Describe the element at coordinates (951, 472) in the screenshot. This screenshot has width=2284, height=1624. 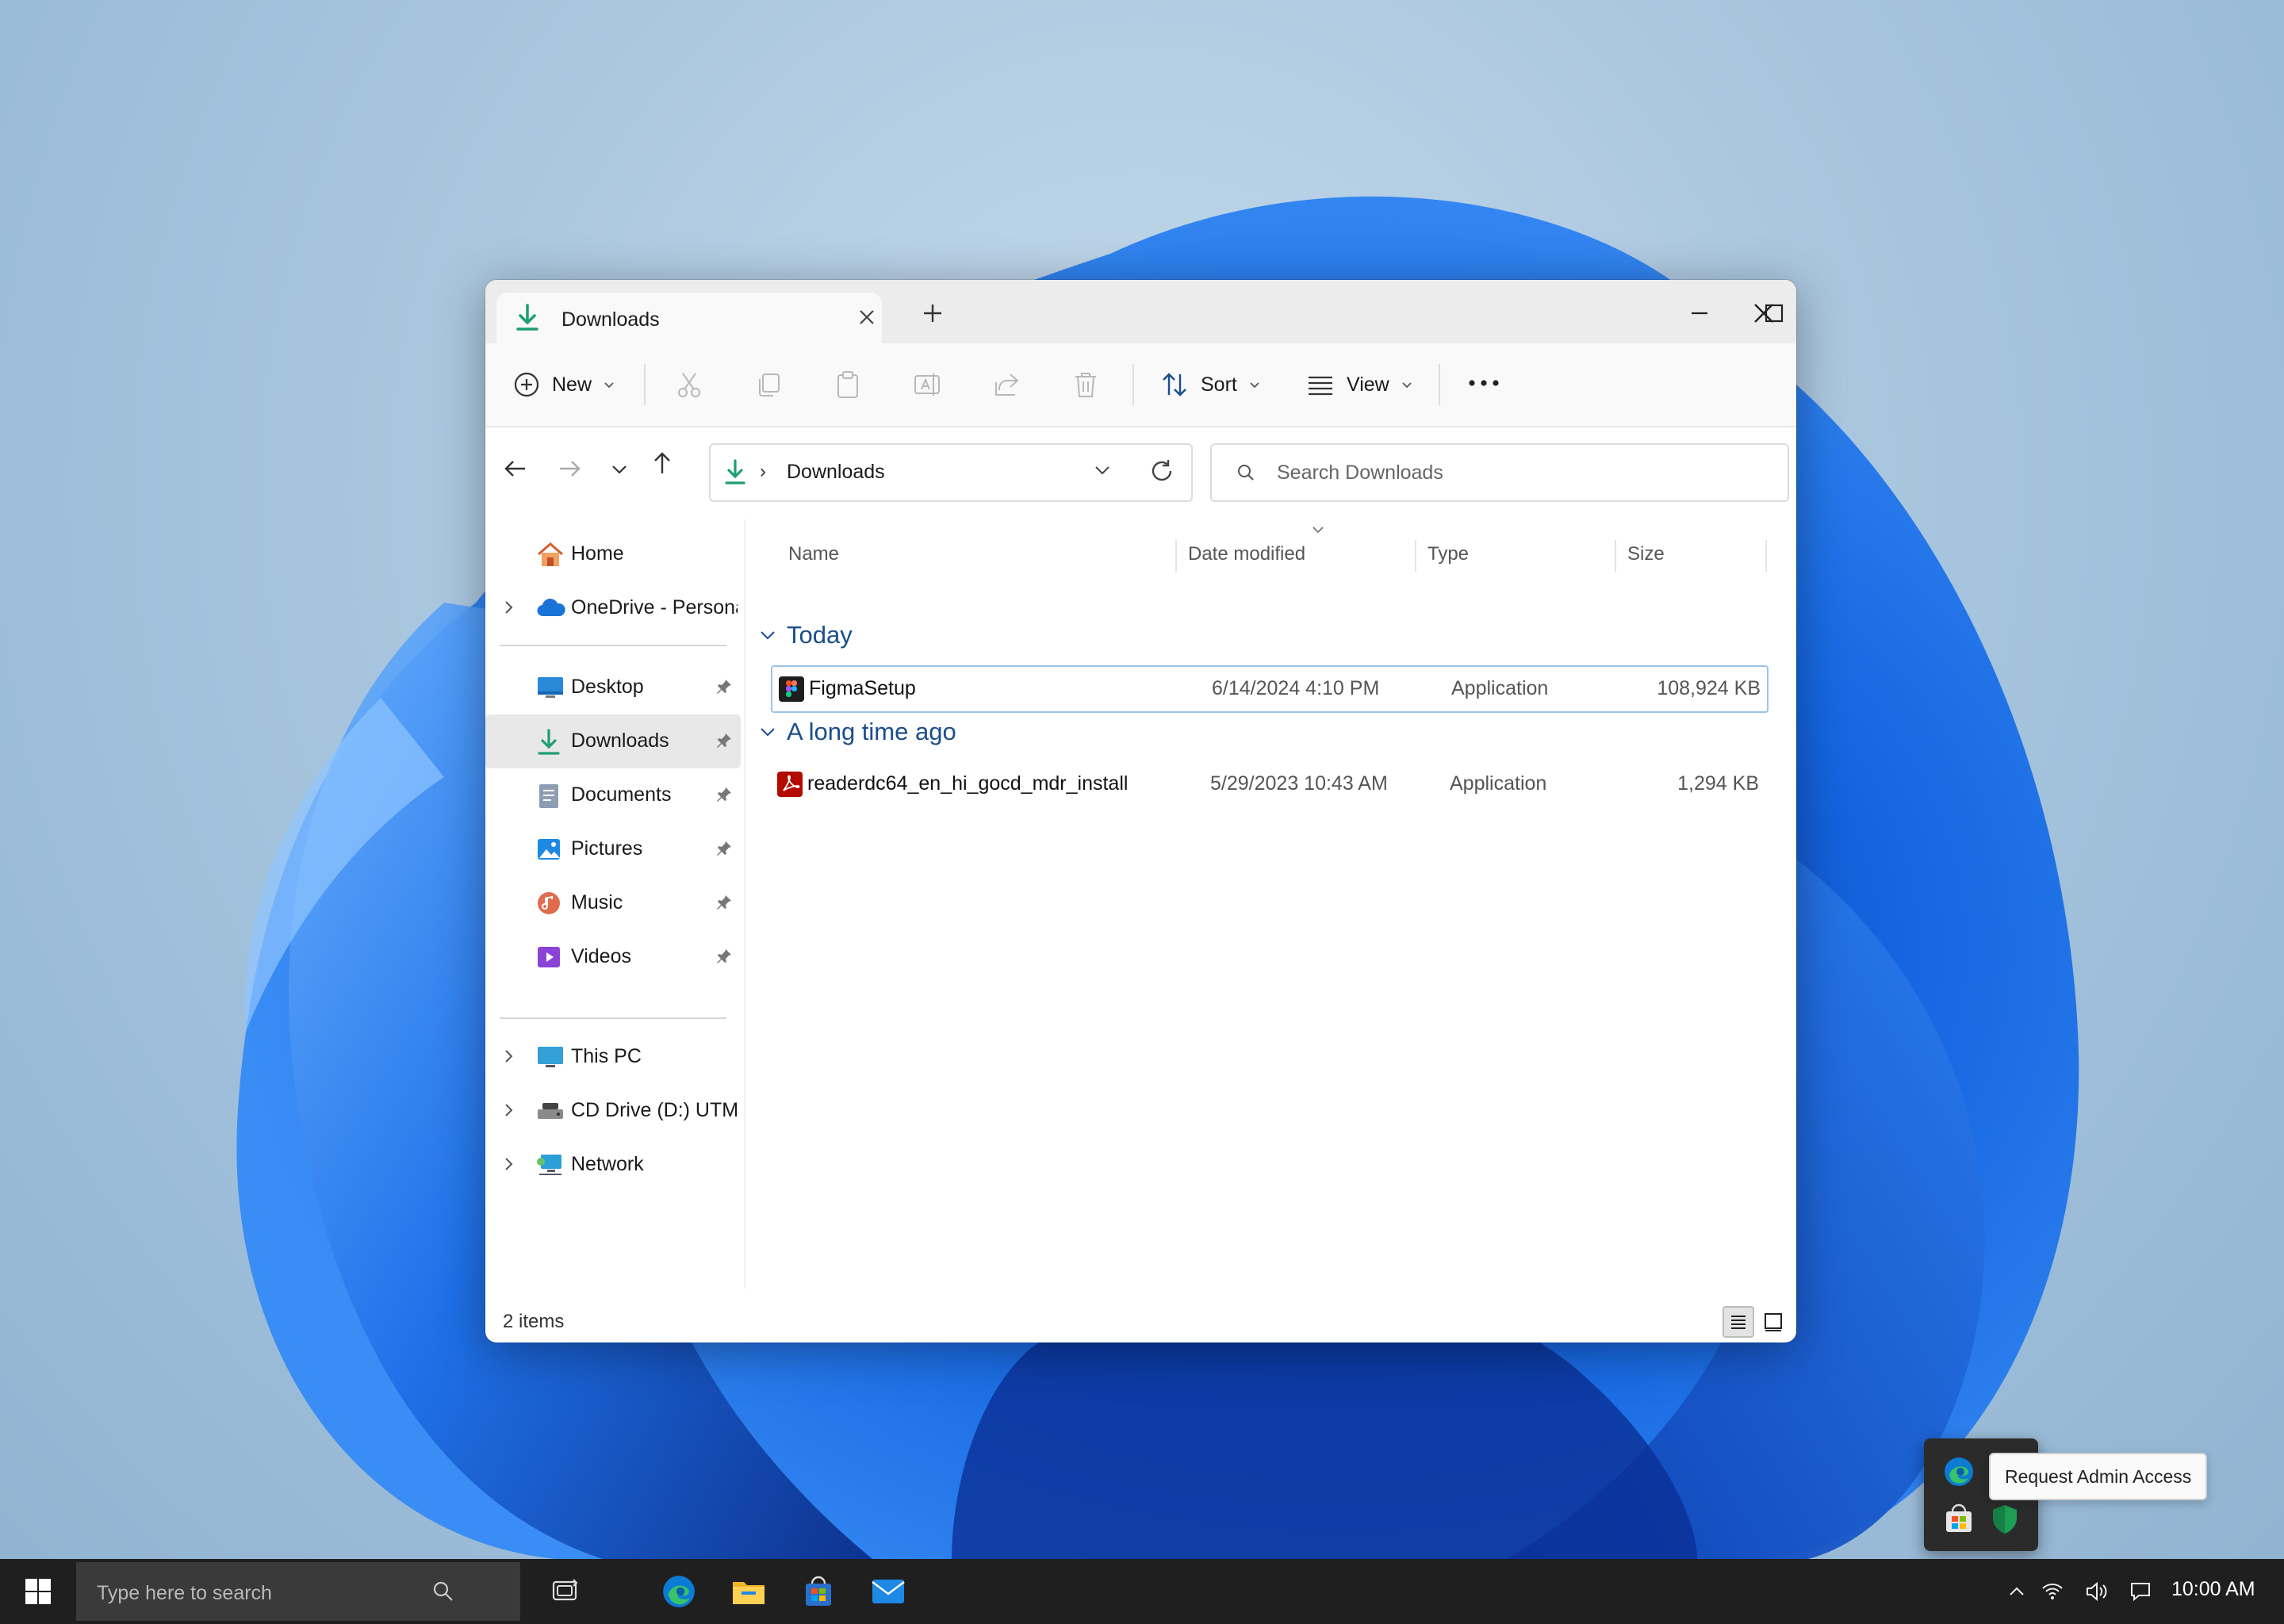
I see `address-bar: › Downloads` at that location.